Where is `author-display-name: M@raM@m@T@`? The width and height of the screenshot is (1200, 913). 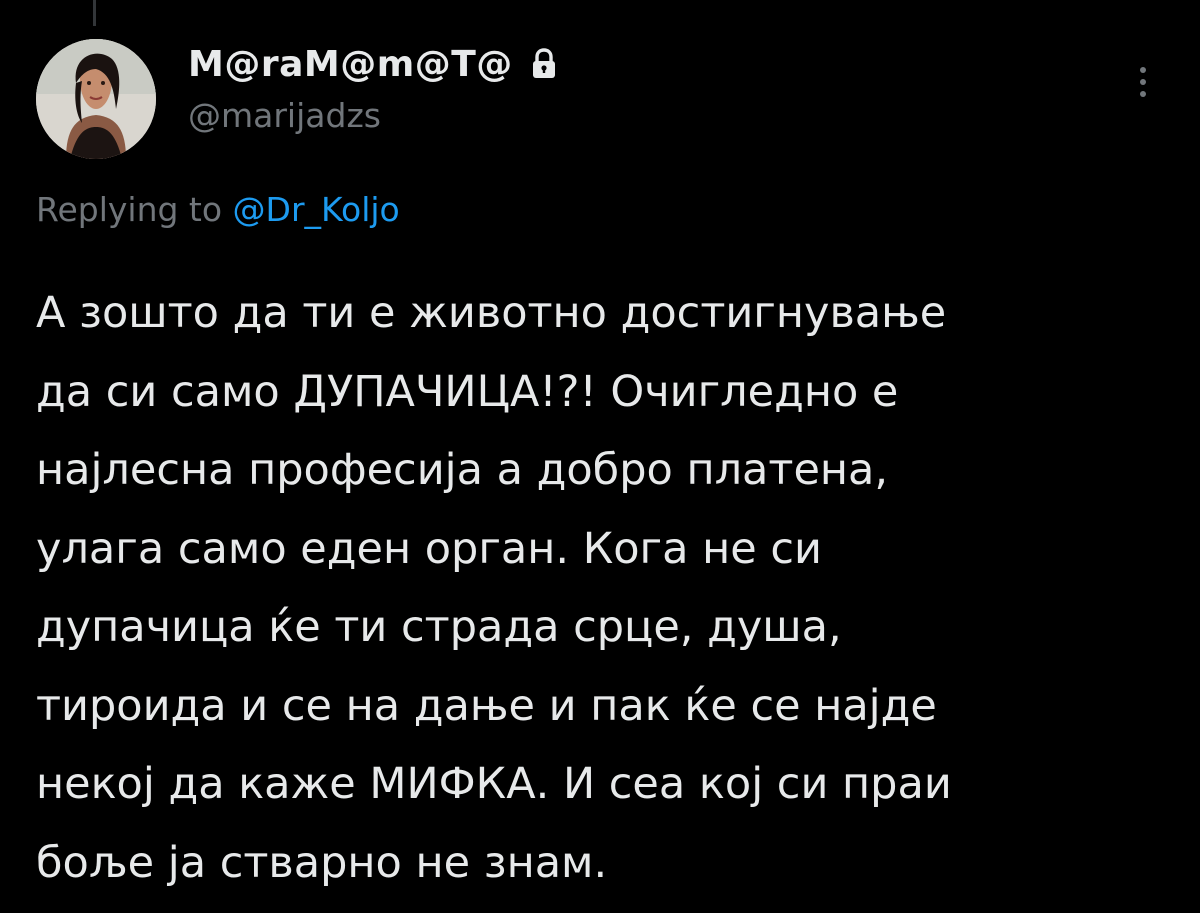 author-display-name: M@raM@m@T@ is located at coordinates (350, 64).